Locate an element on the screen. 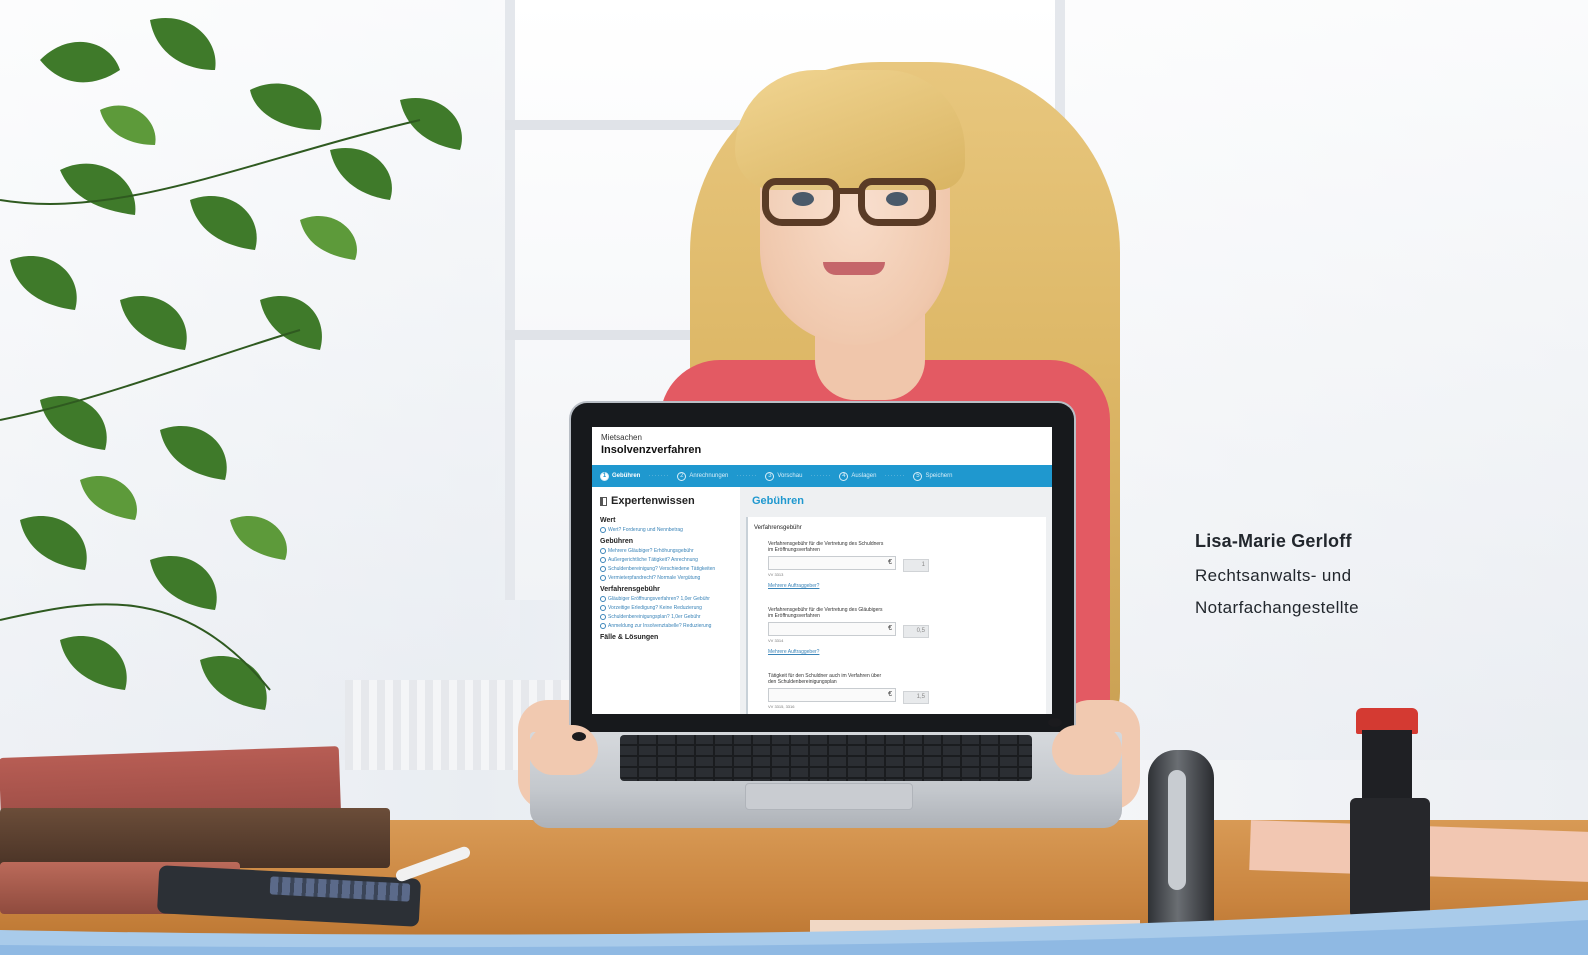 The width and height of the screenshot is (1588, 955). step-preview: 3 Vorschau is located at coordinates (783, 476).